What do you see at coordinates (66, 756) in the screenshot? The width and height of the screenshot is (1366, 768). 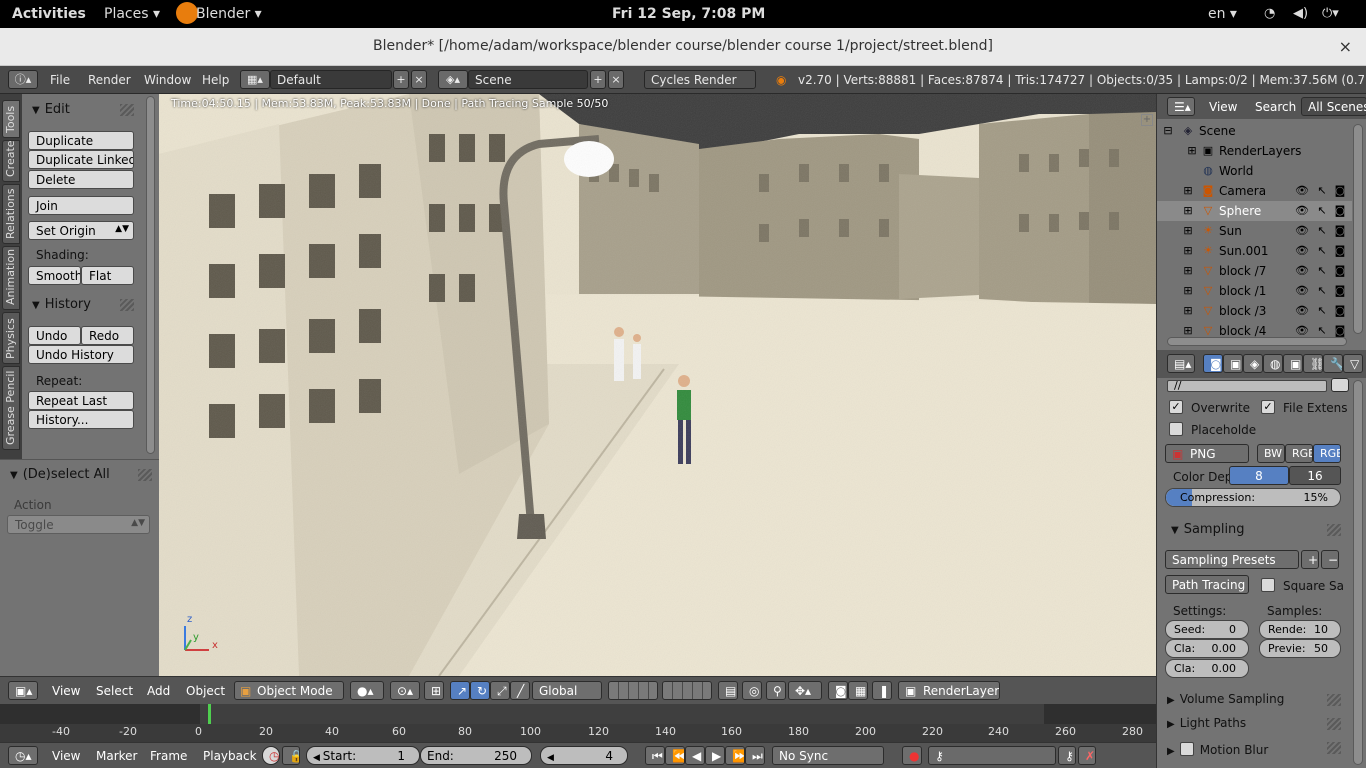 I see `menu-view-timeline: View` at bounding box center [66, 756].